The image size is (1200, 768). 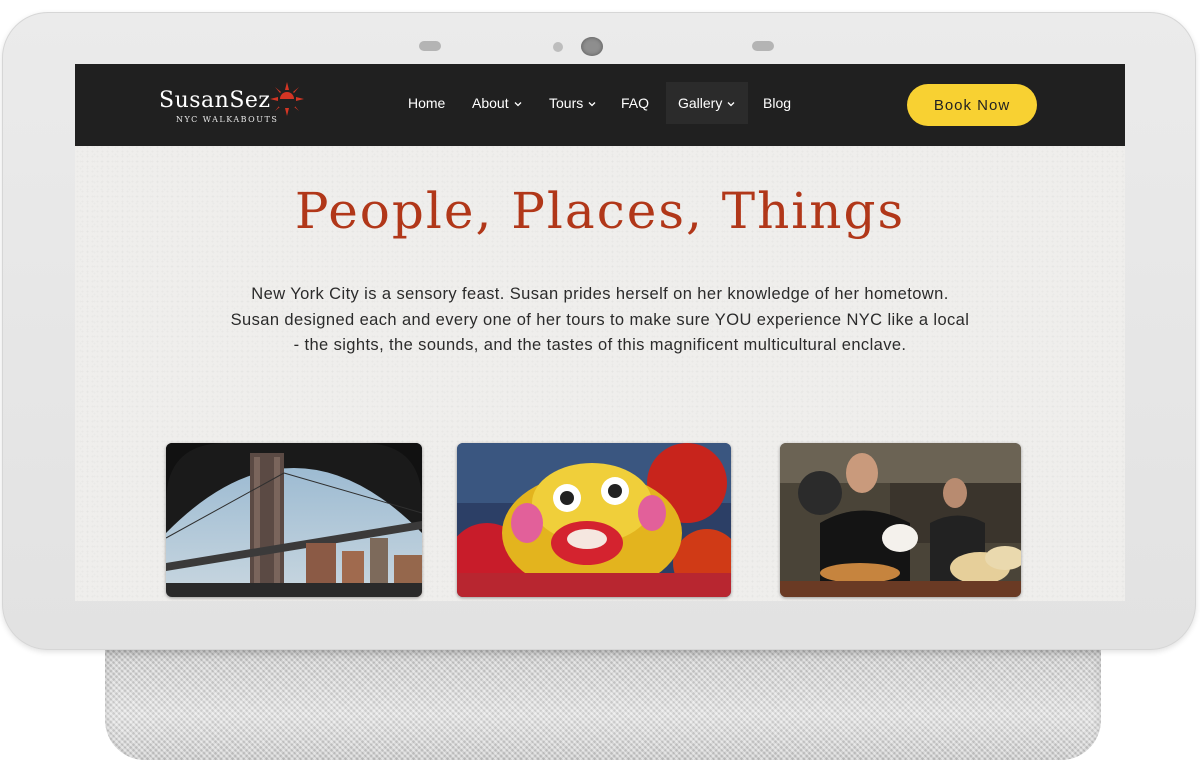 I want to click on bridge-photo, so click(x=294, y=520).